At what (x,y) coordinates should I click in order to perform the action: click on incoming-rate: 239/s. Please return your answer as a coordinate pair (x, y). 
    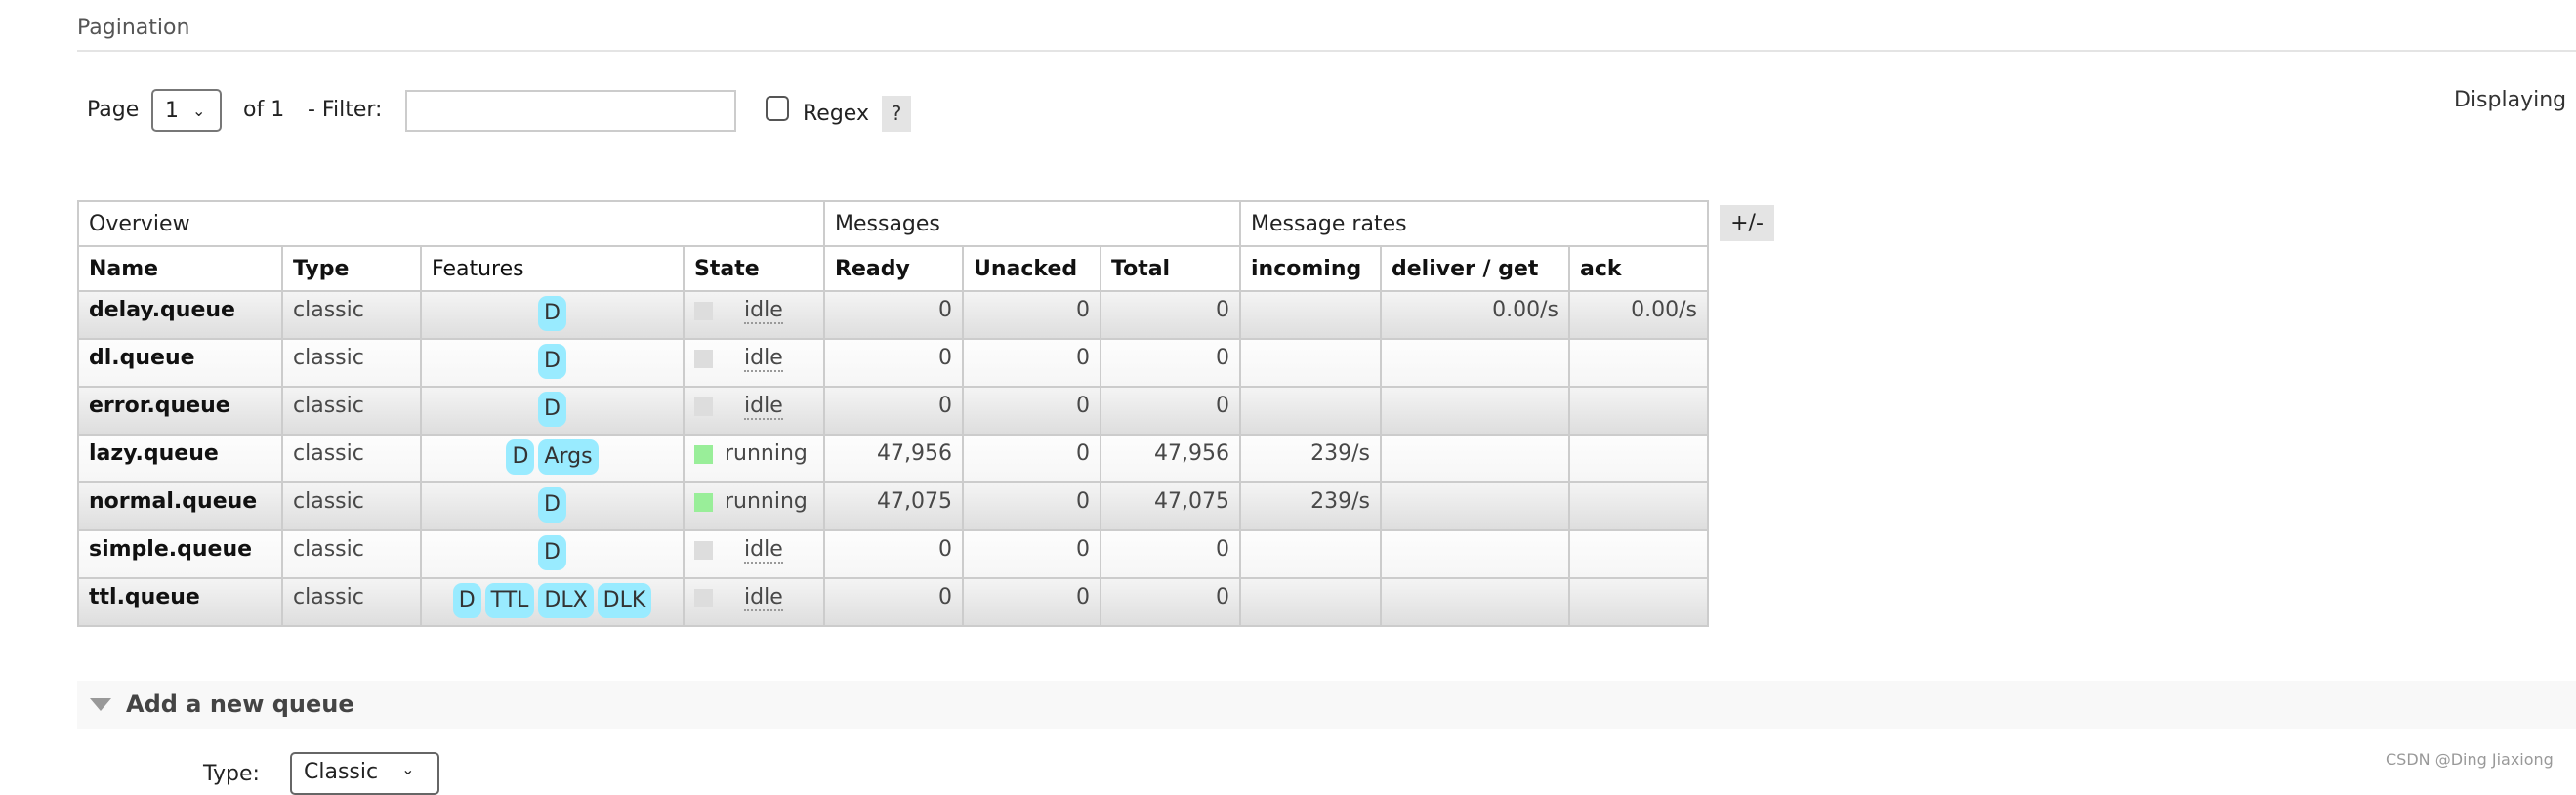
    Looking at the image, I should click on (1311, 458).